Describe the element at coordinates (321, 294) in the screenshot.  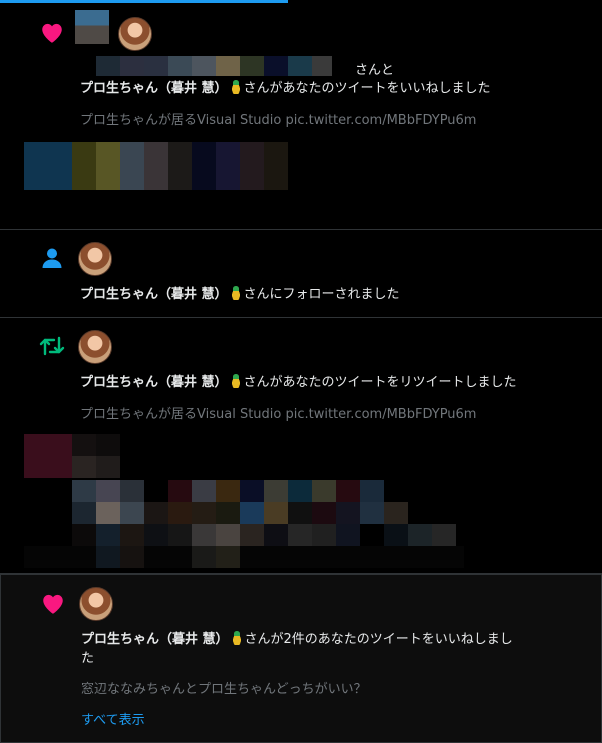
I see `action-text: さんにフォローされました` at that location.